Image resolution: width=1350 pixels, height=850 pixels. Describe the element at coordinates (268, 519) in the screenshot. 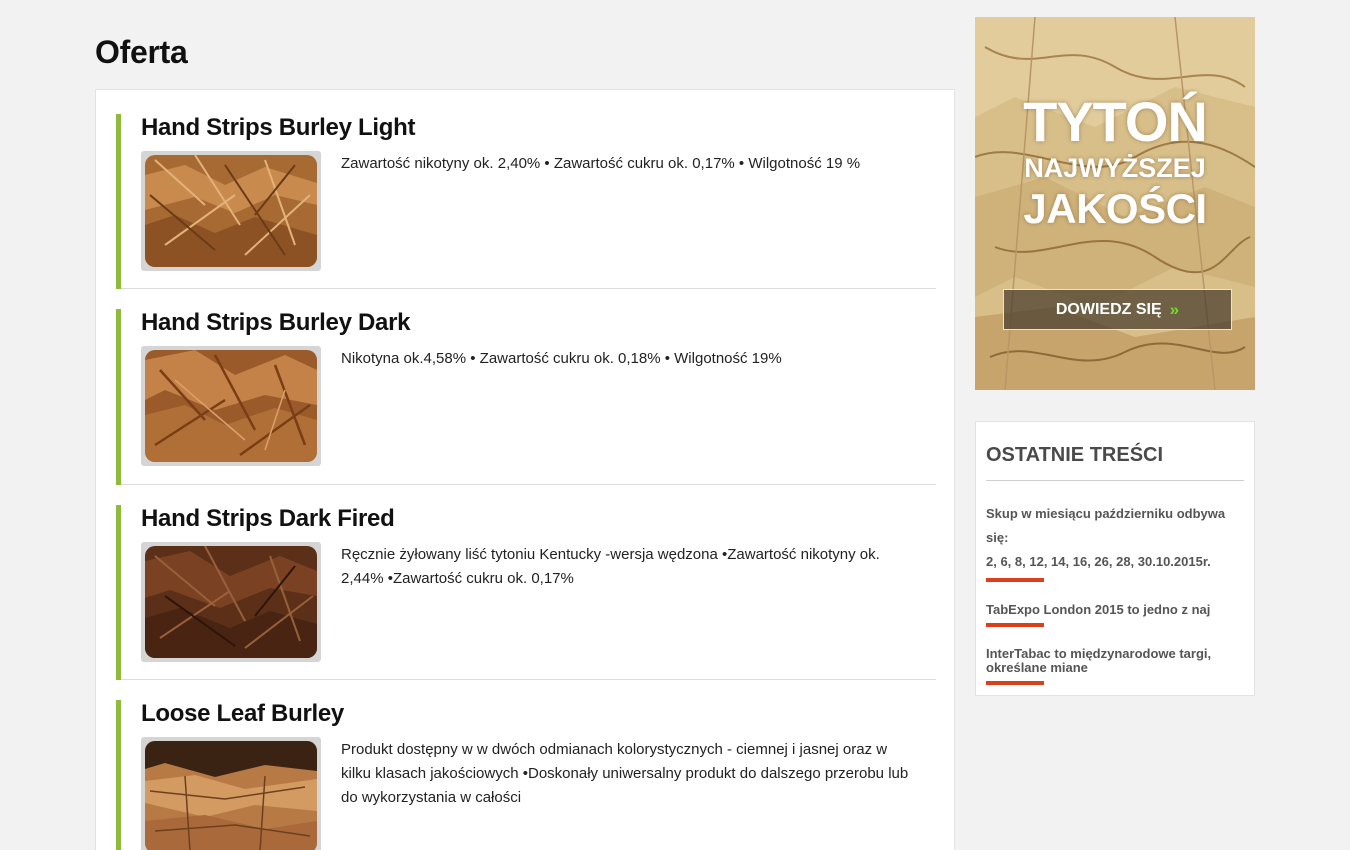

I see `product-title-link: Hand Strips Dark Fired` at that location.